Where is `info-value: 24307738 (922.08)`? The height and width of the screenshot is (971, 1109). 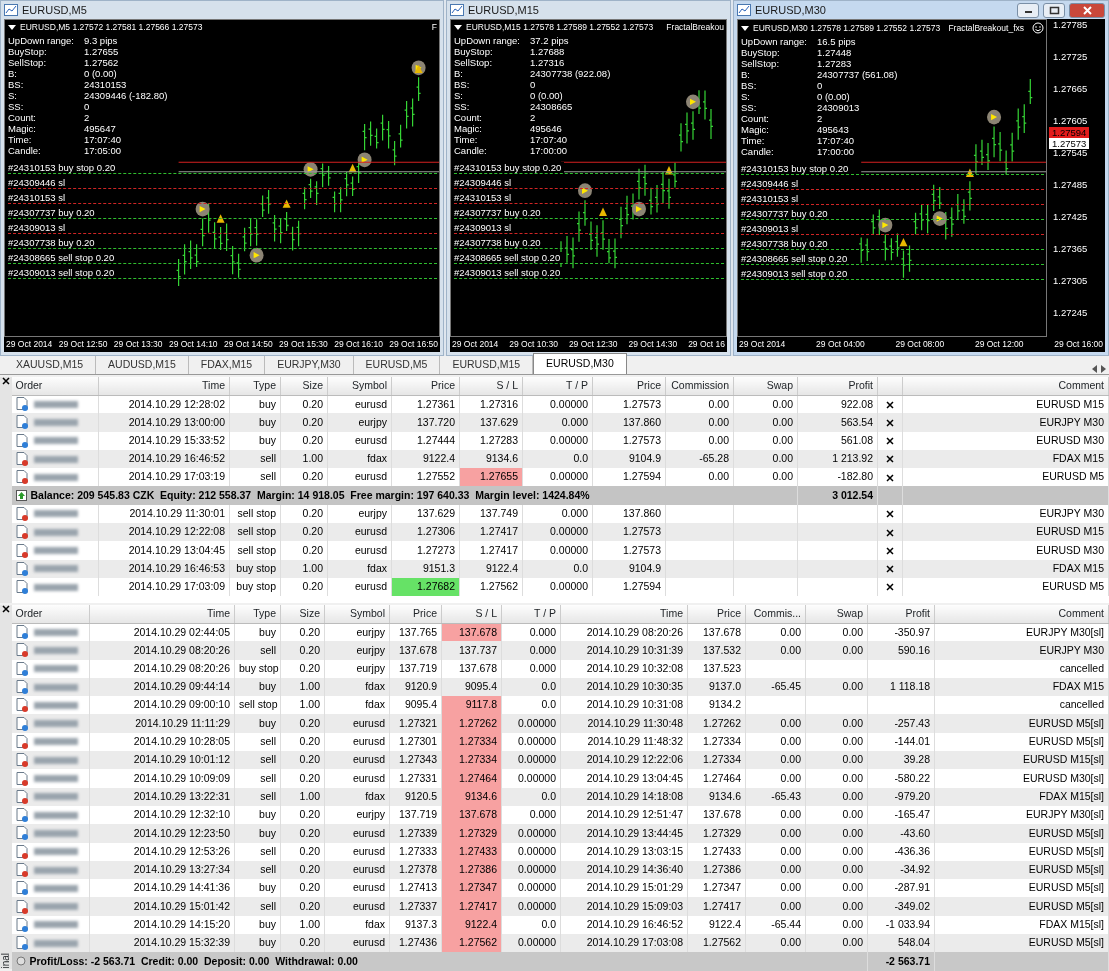
info-value: 24307738 (922.08) is located at coordinates (570, 73).